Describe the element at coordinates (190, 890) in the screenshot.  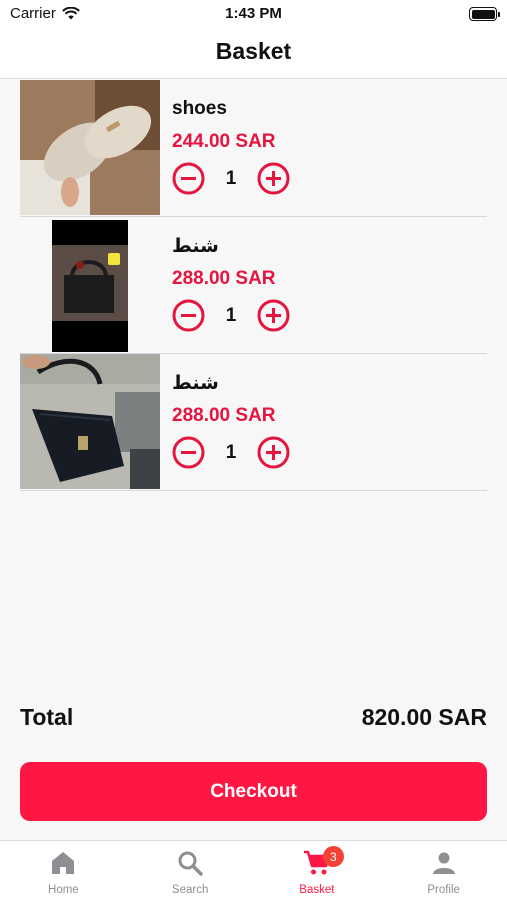
I see `tab-label: Search` at that location.